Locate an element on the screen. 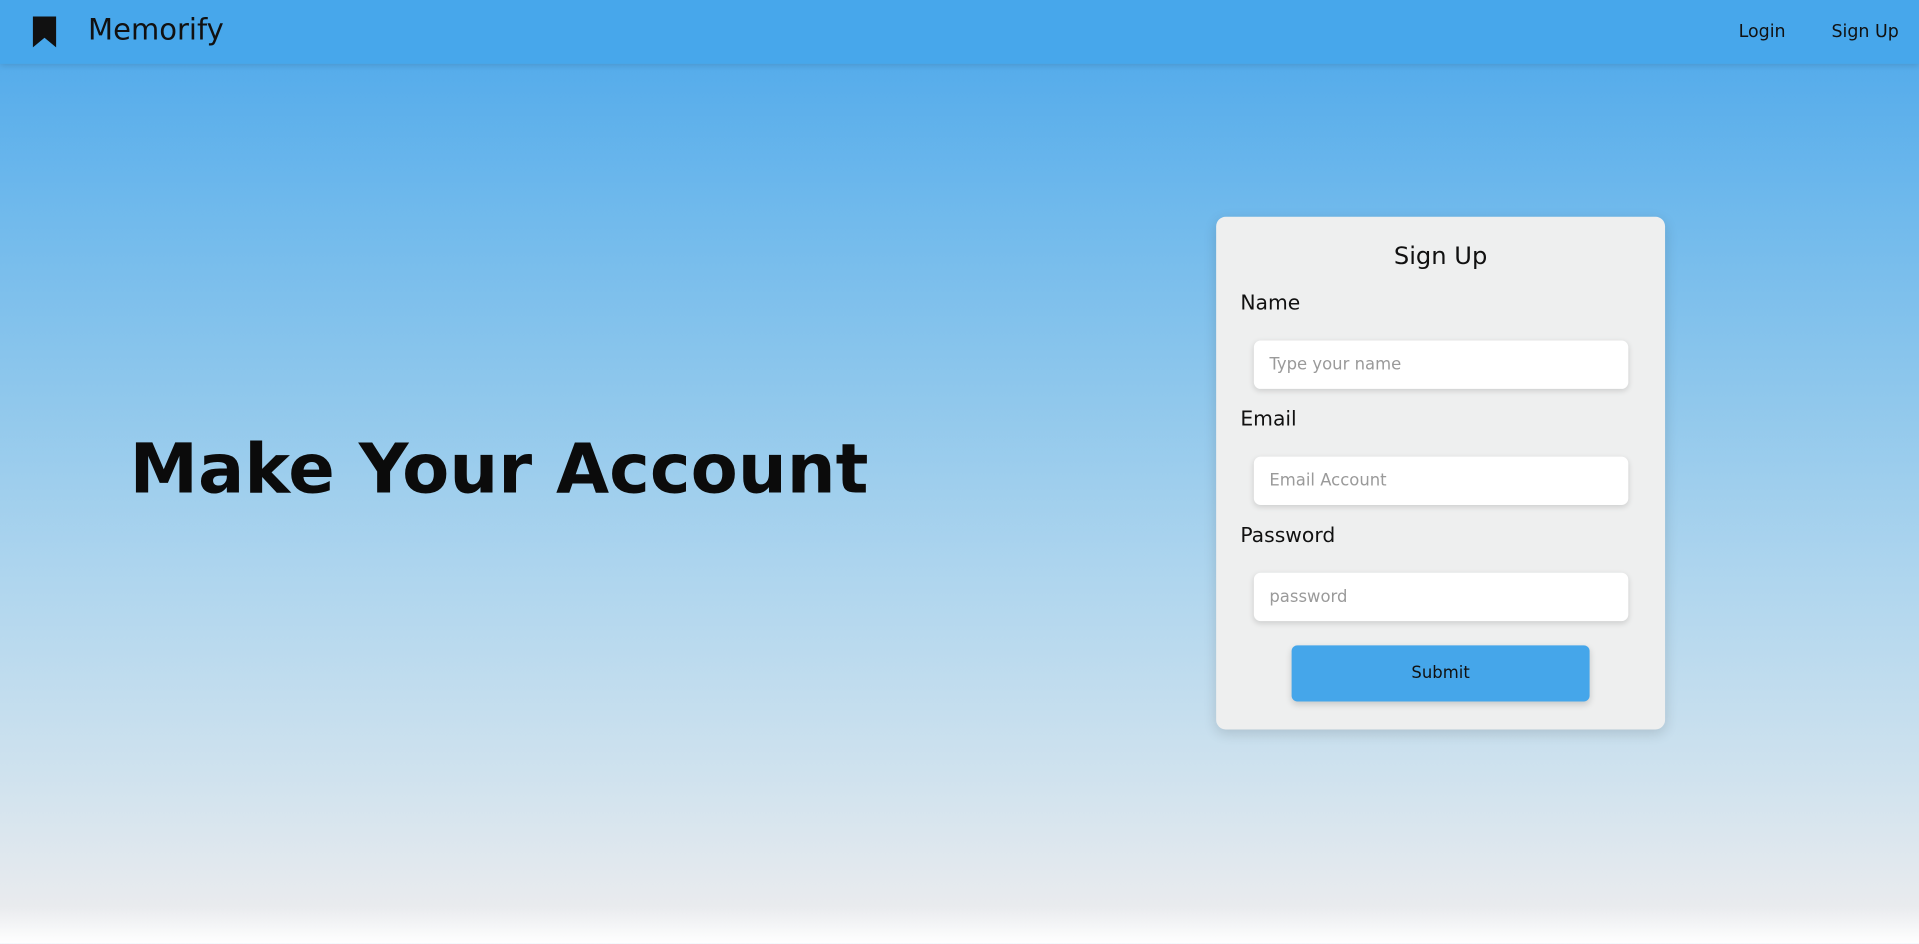 This screenshot has width=1919, height=944. bookmark-icon is located at coordinates (44, 32).